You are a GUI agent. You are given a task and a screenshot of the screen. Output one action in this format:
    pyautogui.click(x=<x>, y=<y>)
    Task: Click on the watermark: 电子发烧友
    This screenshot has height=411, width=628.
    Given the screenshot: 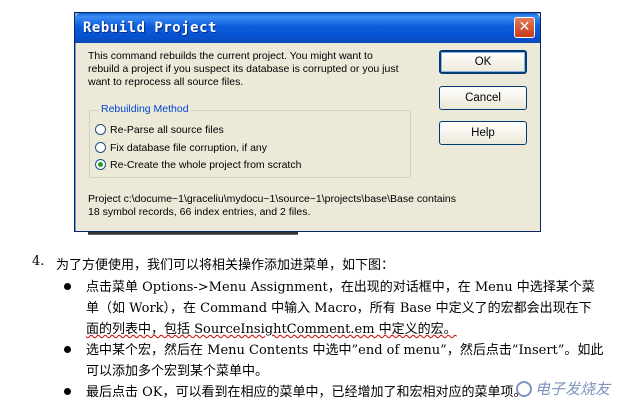 What is the action you would take?
    pyautogui.click(x=562, y=388)
    